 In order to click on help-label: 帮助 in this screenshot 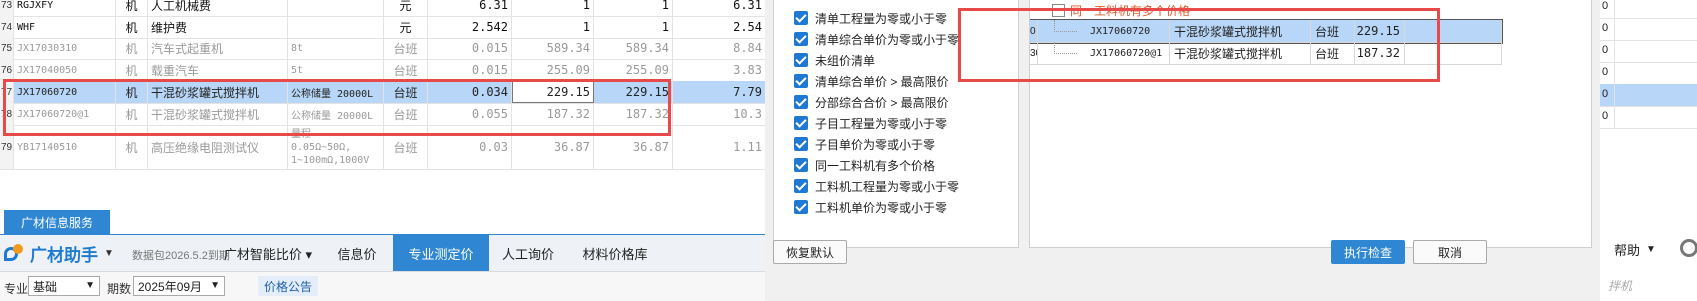, I will do `click(1627, 250)`.